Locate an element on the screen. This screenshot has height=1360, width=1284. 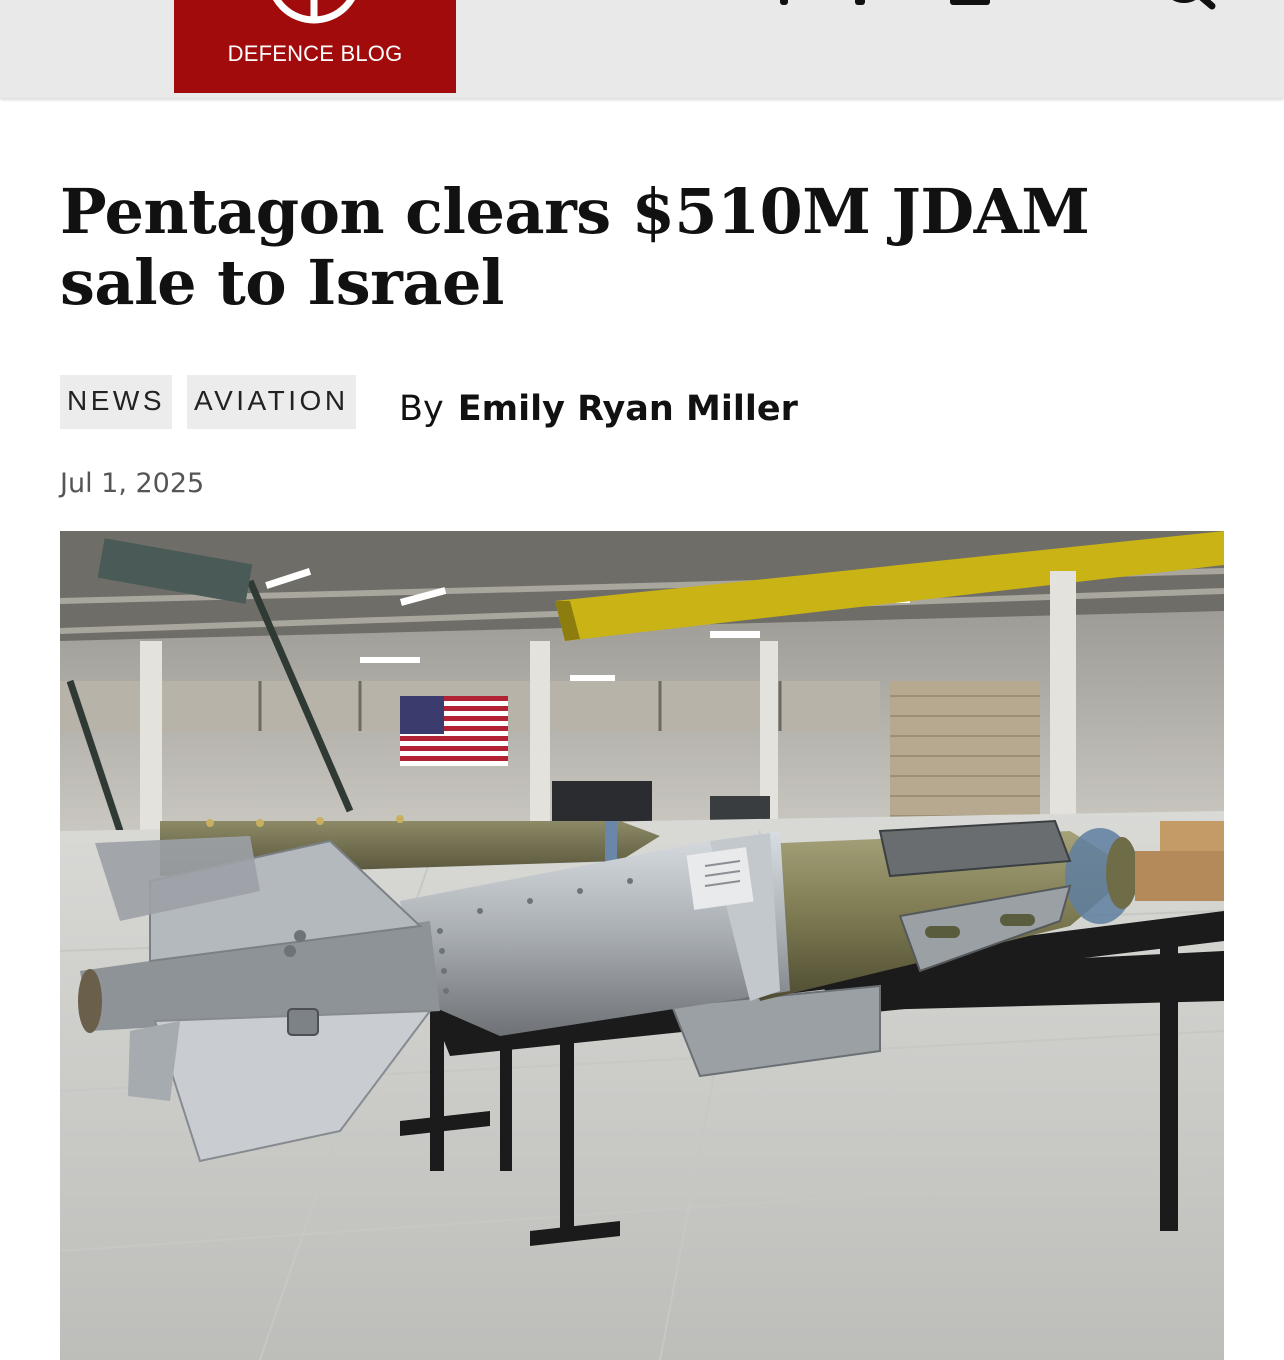
site-logo: DEFENCE BLOG is located at coordinates (315, 46).